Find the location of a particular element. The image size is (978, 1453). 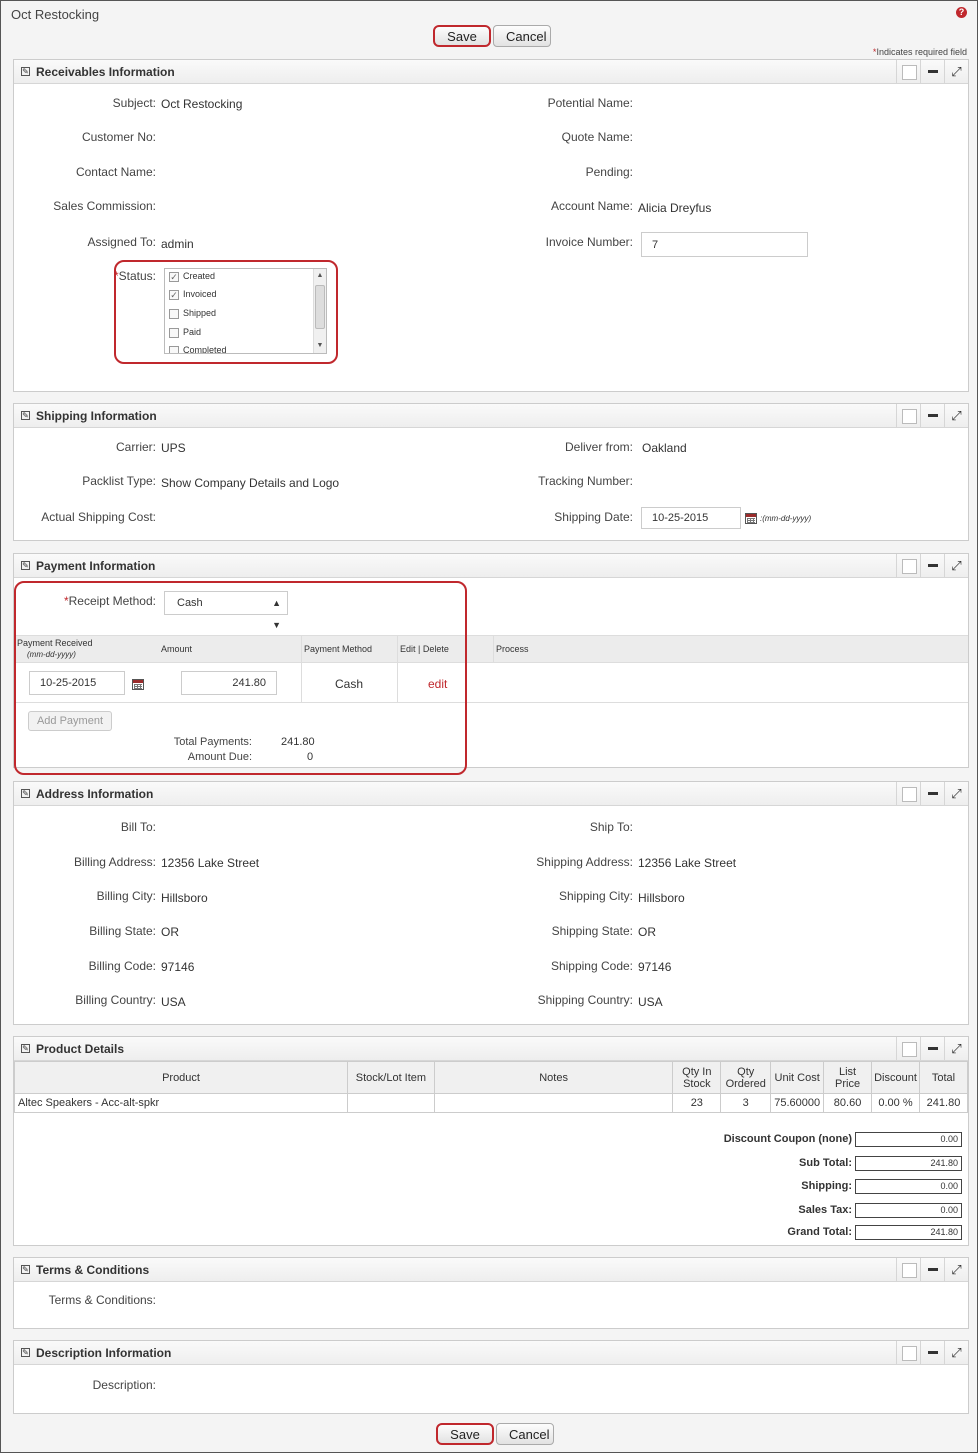

carrier-label: Carrier: is located at coordinates (135, 447).